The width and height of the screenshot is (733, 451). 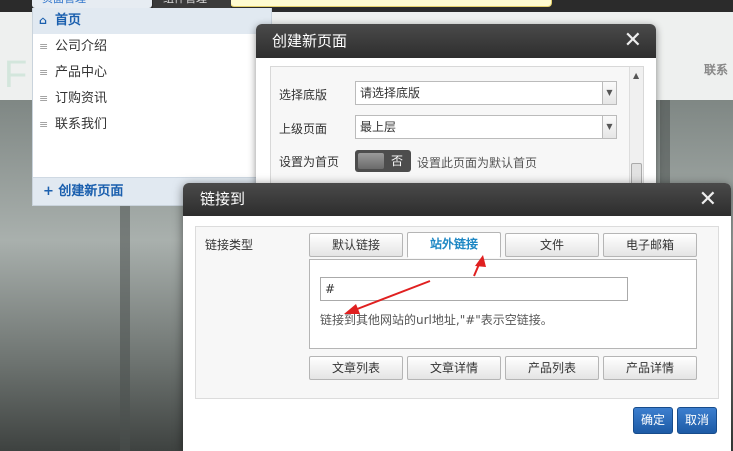 I want to click on article-list-button: 文章列表, so click(x=356, y=368).